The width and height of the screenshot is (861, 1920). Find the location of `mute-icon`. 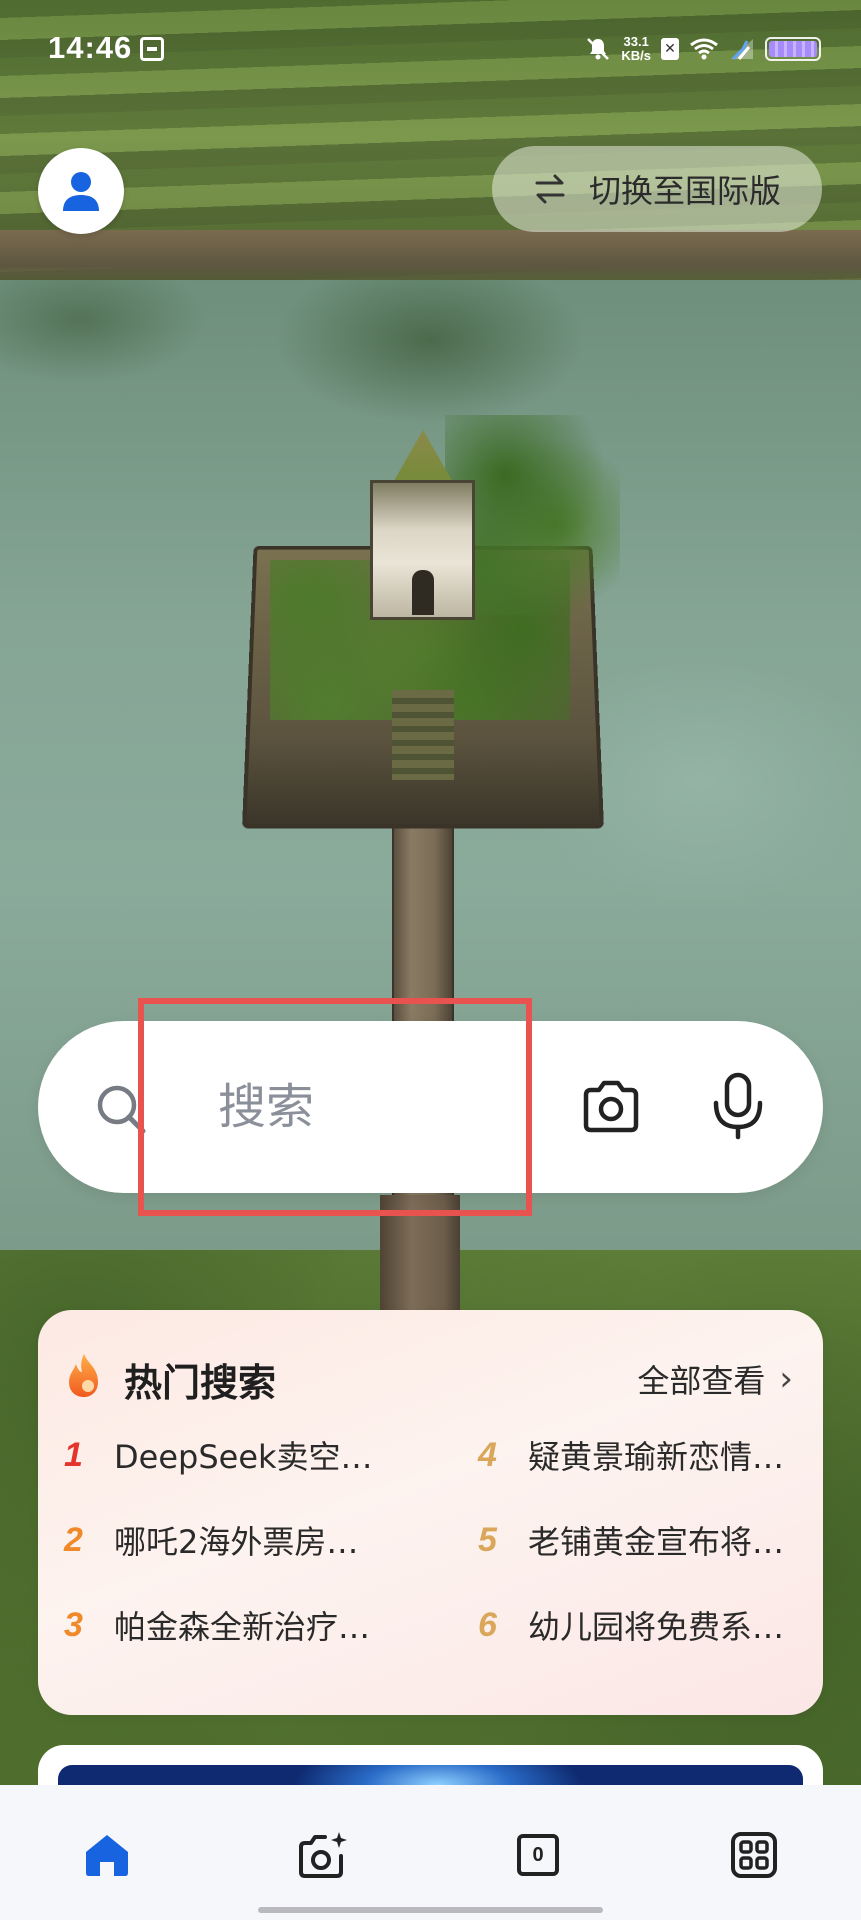

mute-icon is located at coordinates (598, 49).